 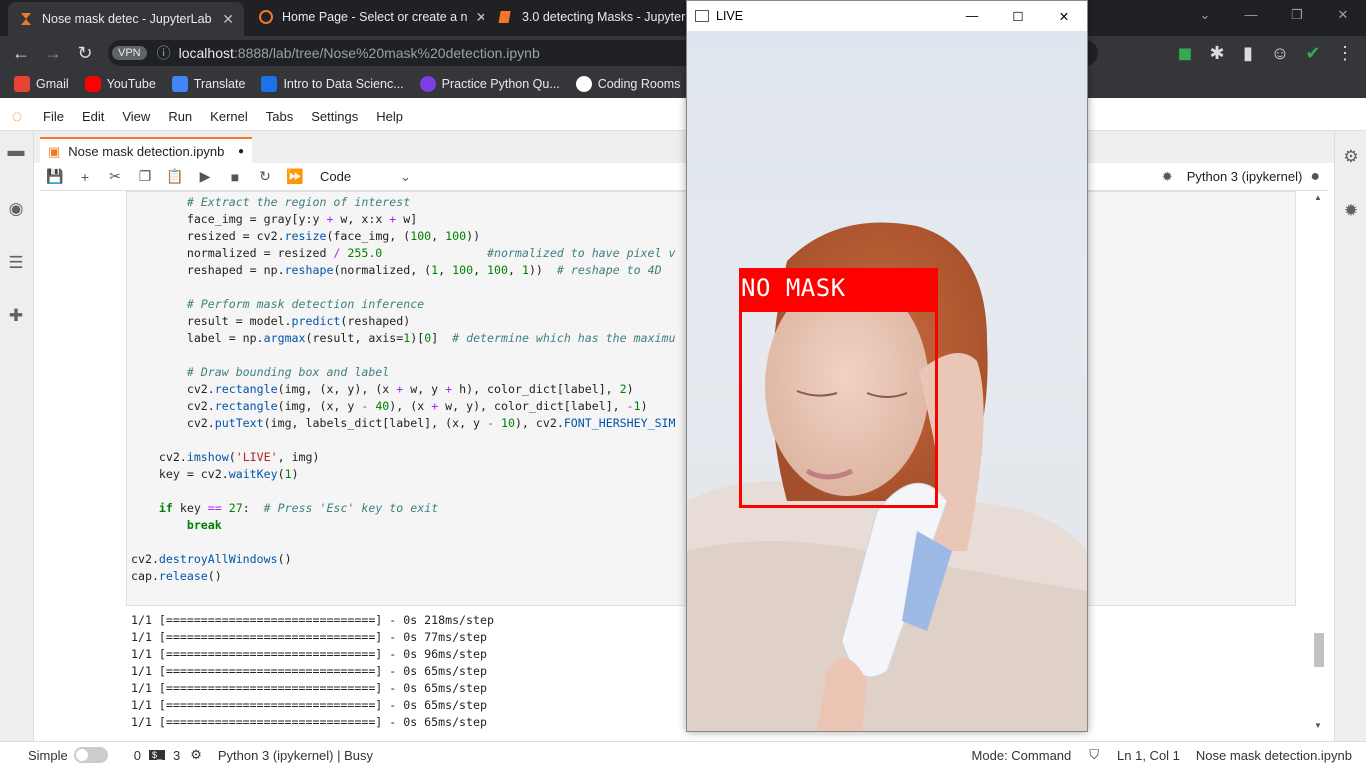 What do you see at coordinates (389, 116) in the screenshot?
I see `menu-help: Help` at bounding box center [389, 116].